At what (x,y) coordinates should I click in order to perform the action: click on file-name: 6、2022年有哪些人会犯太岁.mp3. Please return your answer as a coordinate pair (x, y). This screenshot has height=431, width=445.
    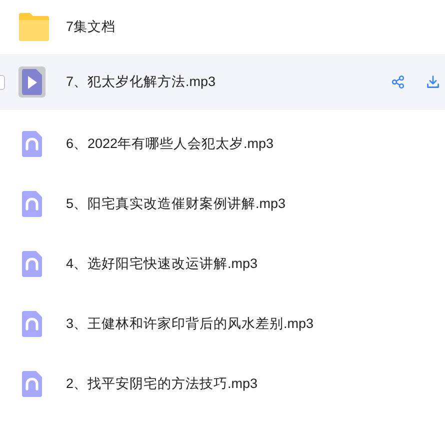
    Looking at the image, I should click on (170, 144).